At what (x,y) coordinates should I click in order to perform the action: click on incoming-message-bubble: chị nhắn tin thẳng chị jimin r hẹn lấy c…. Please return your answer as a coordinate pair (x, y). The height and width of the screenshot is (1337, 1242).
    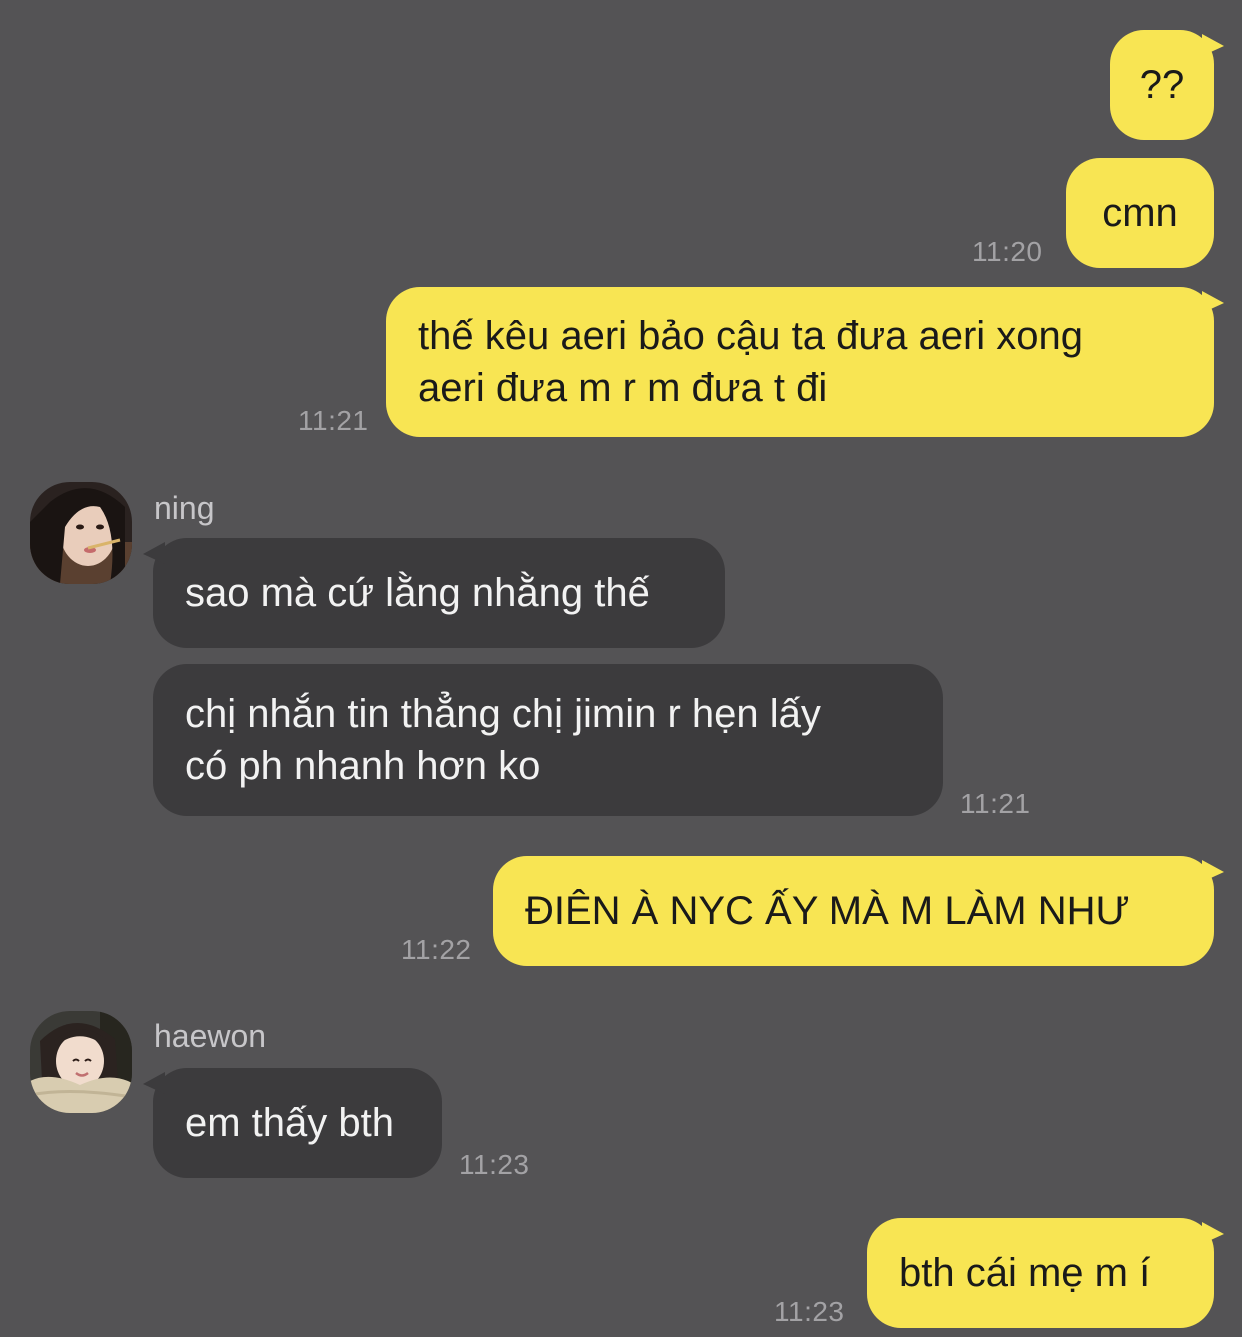
    Looking at the image, I should click on (548, 740).